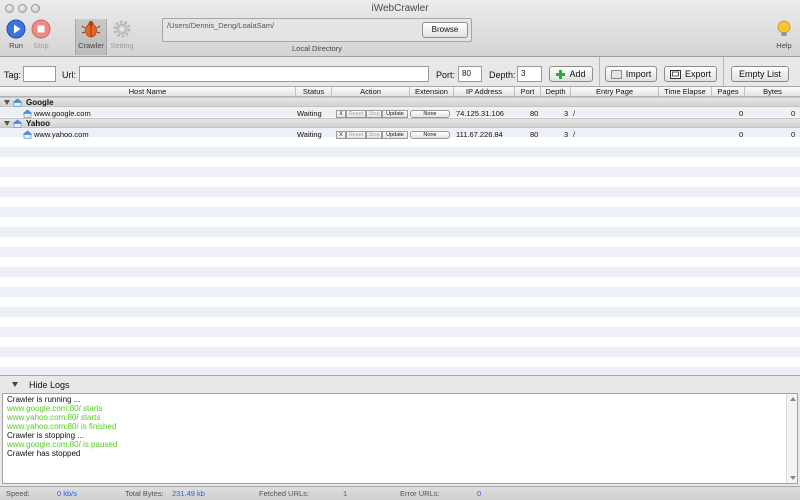 The image size is (800, 500). What do you see at coordinates (400, 8) in the screenshot?
I see `window-title: iWebCrawler` at bounding box center [400, 8].